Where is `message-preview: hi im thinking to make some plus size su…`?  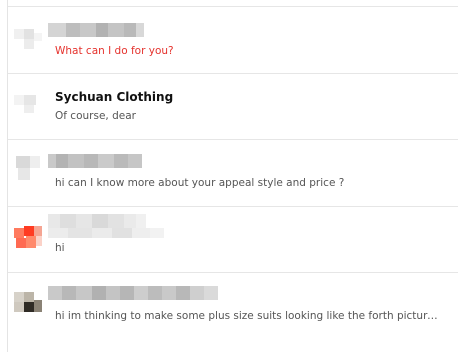 message-preview: hi im thinking to make some plus size su… is located at coordinates (249, 316).